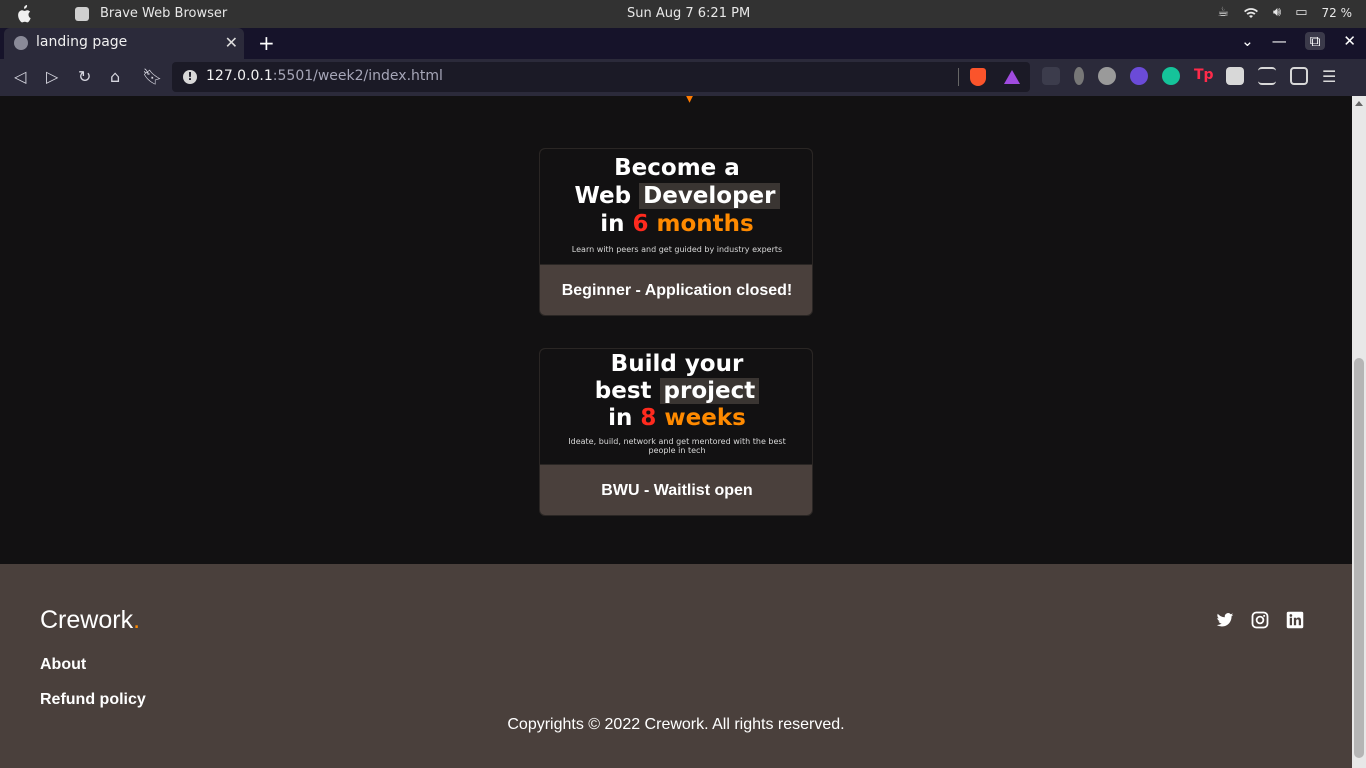 This screenshot has width=1366, height=768. What do you see at coordinates (676, 290) in the screenshot?
I see `card-label: Beginner - Application closed!` at bounding box center [676, 290].